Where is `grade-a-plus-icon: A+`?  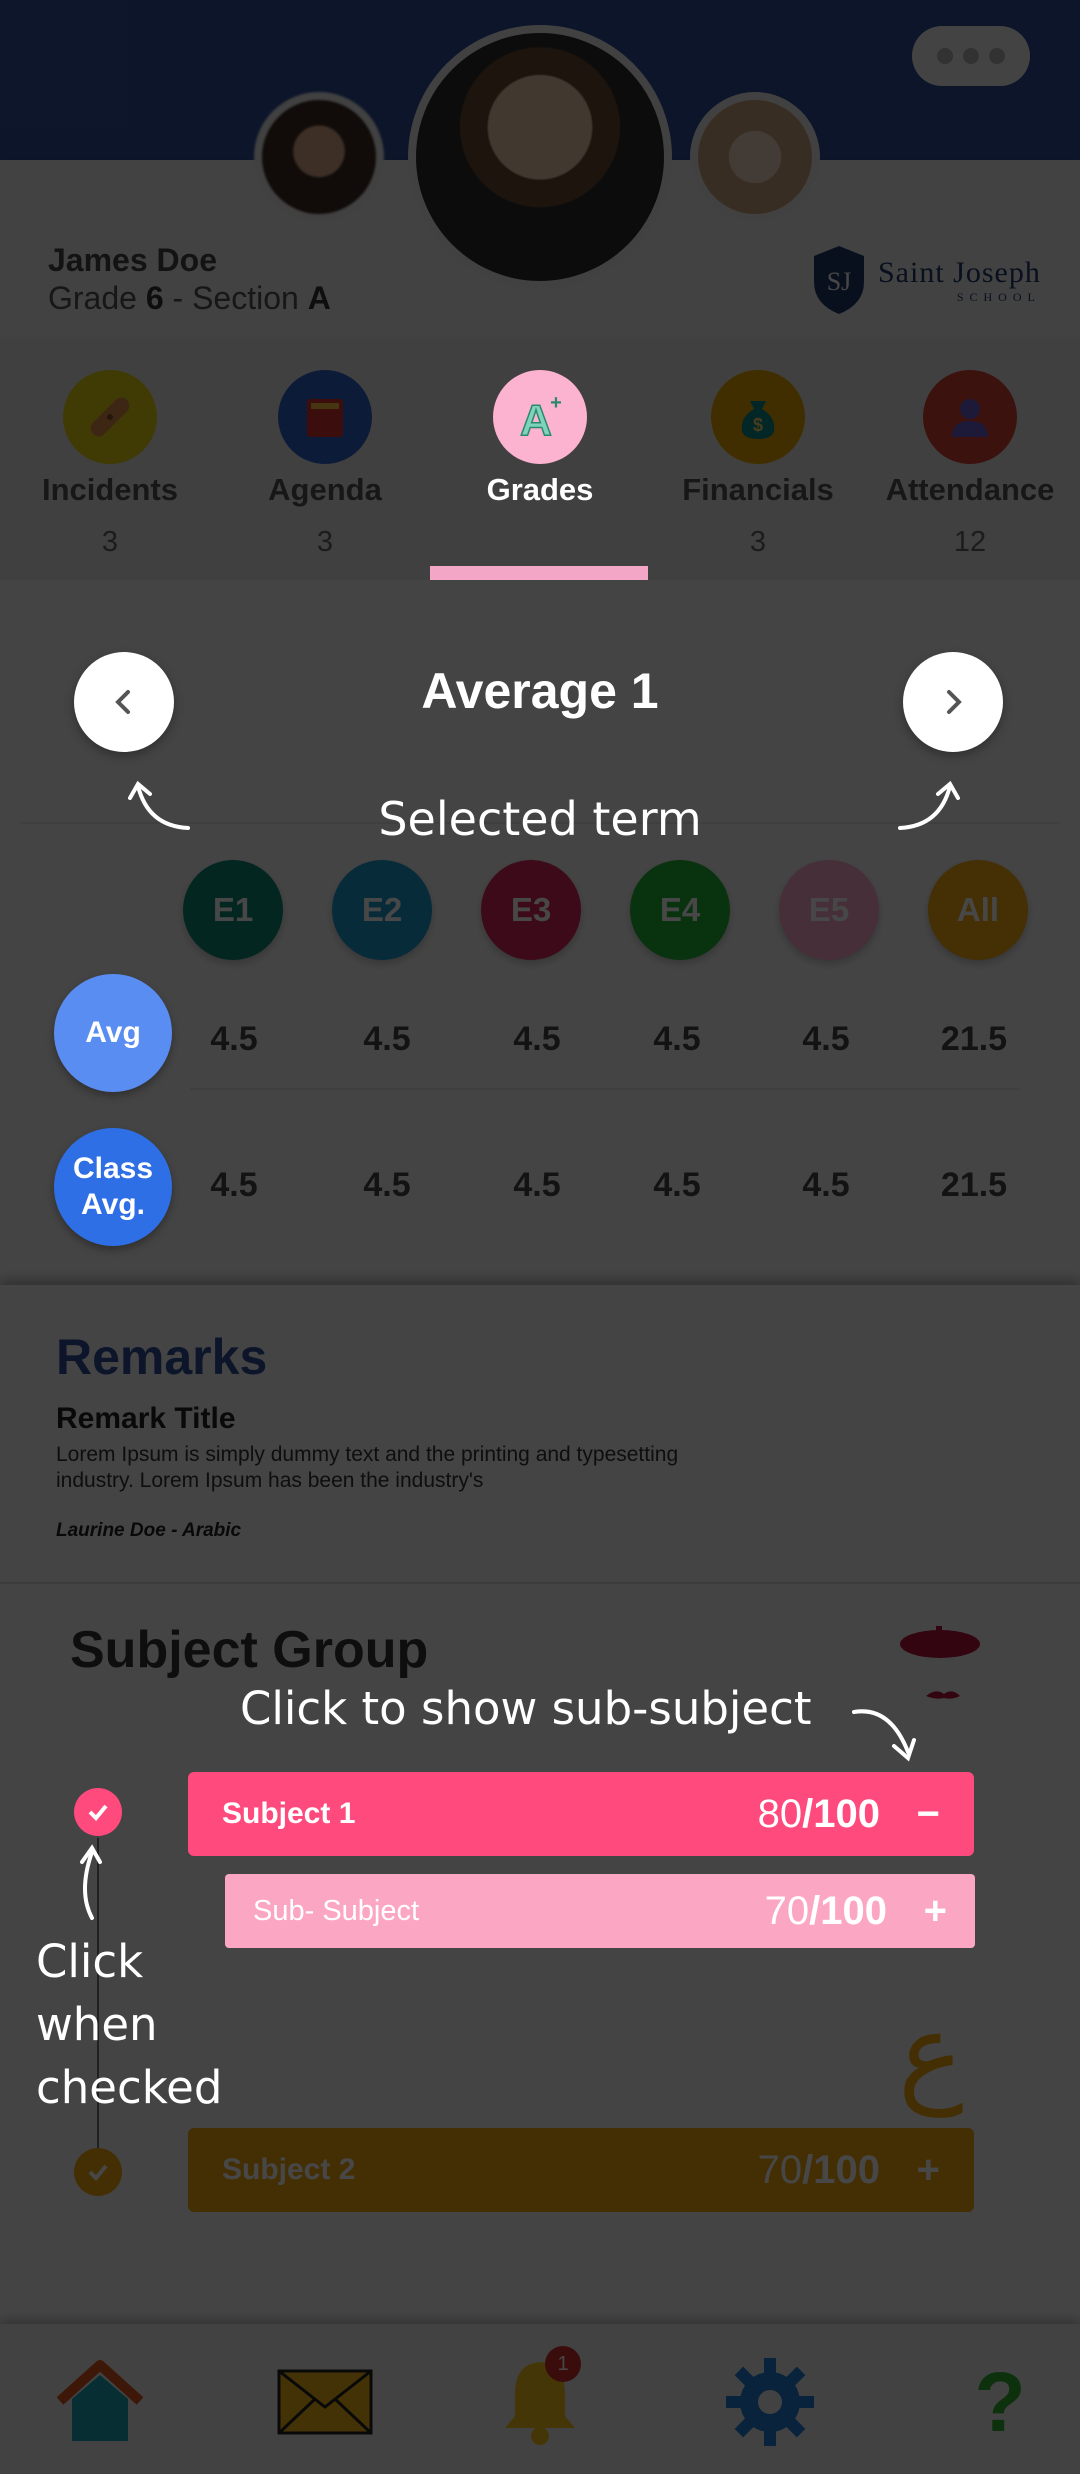
grade-a-plus-icon: A+ is located at coordinates (540, 417).